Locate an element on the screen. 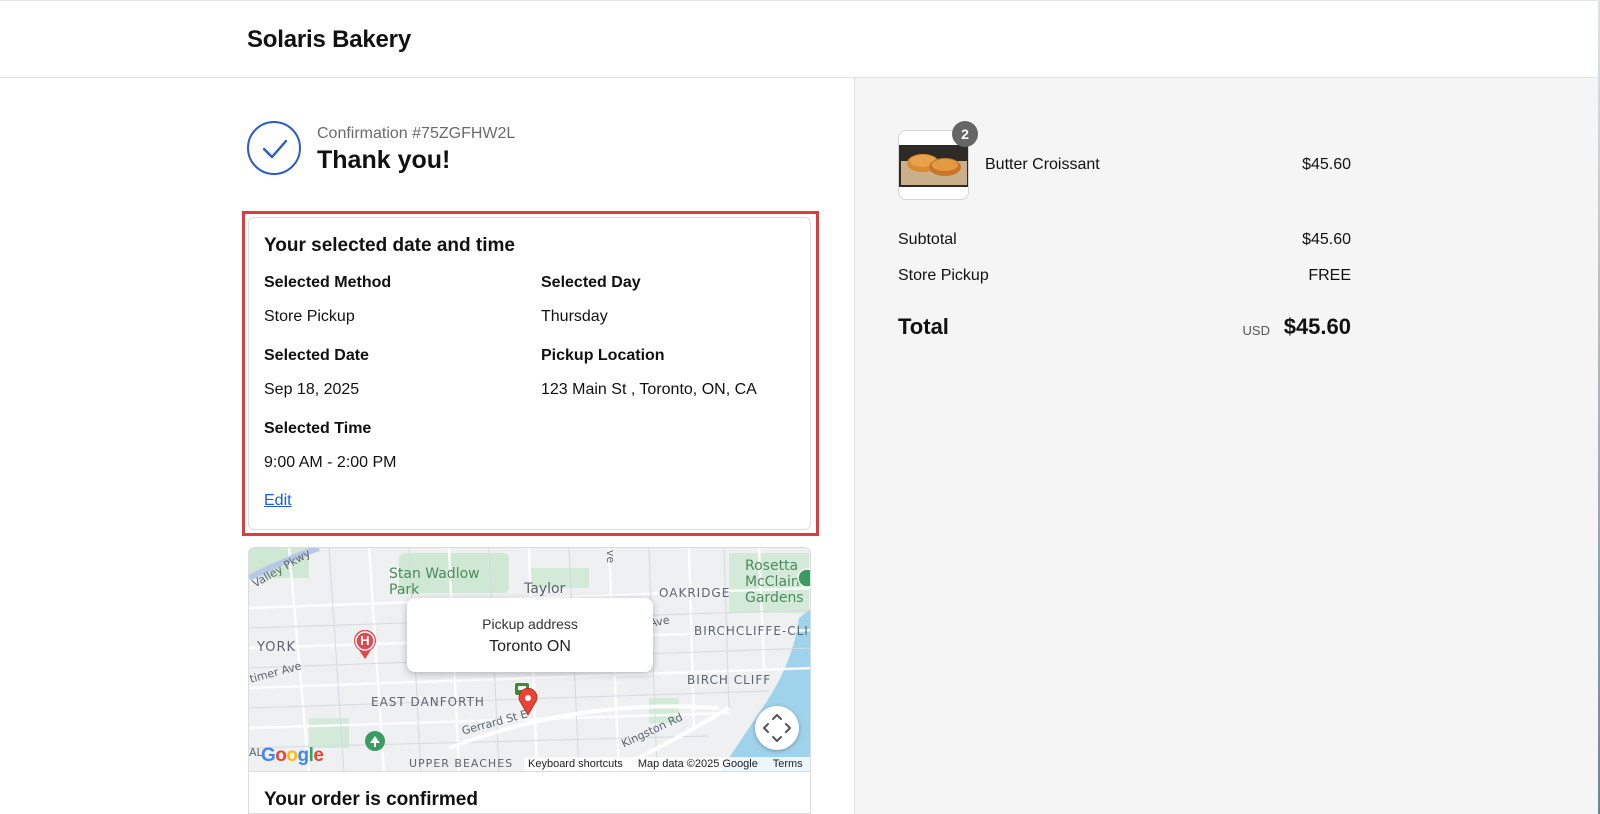 This screenshot has width=1600, height=814. order-confirmed-title: Your order is confirmed is located at coordinates (371, 799).